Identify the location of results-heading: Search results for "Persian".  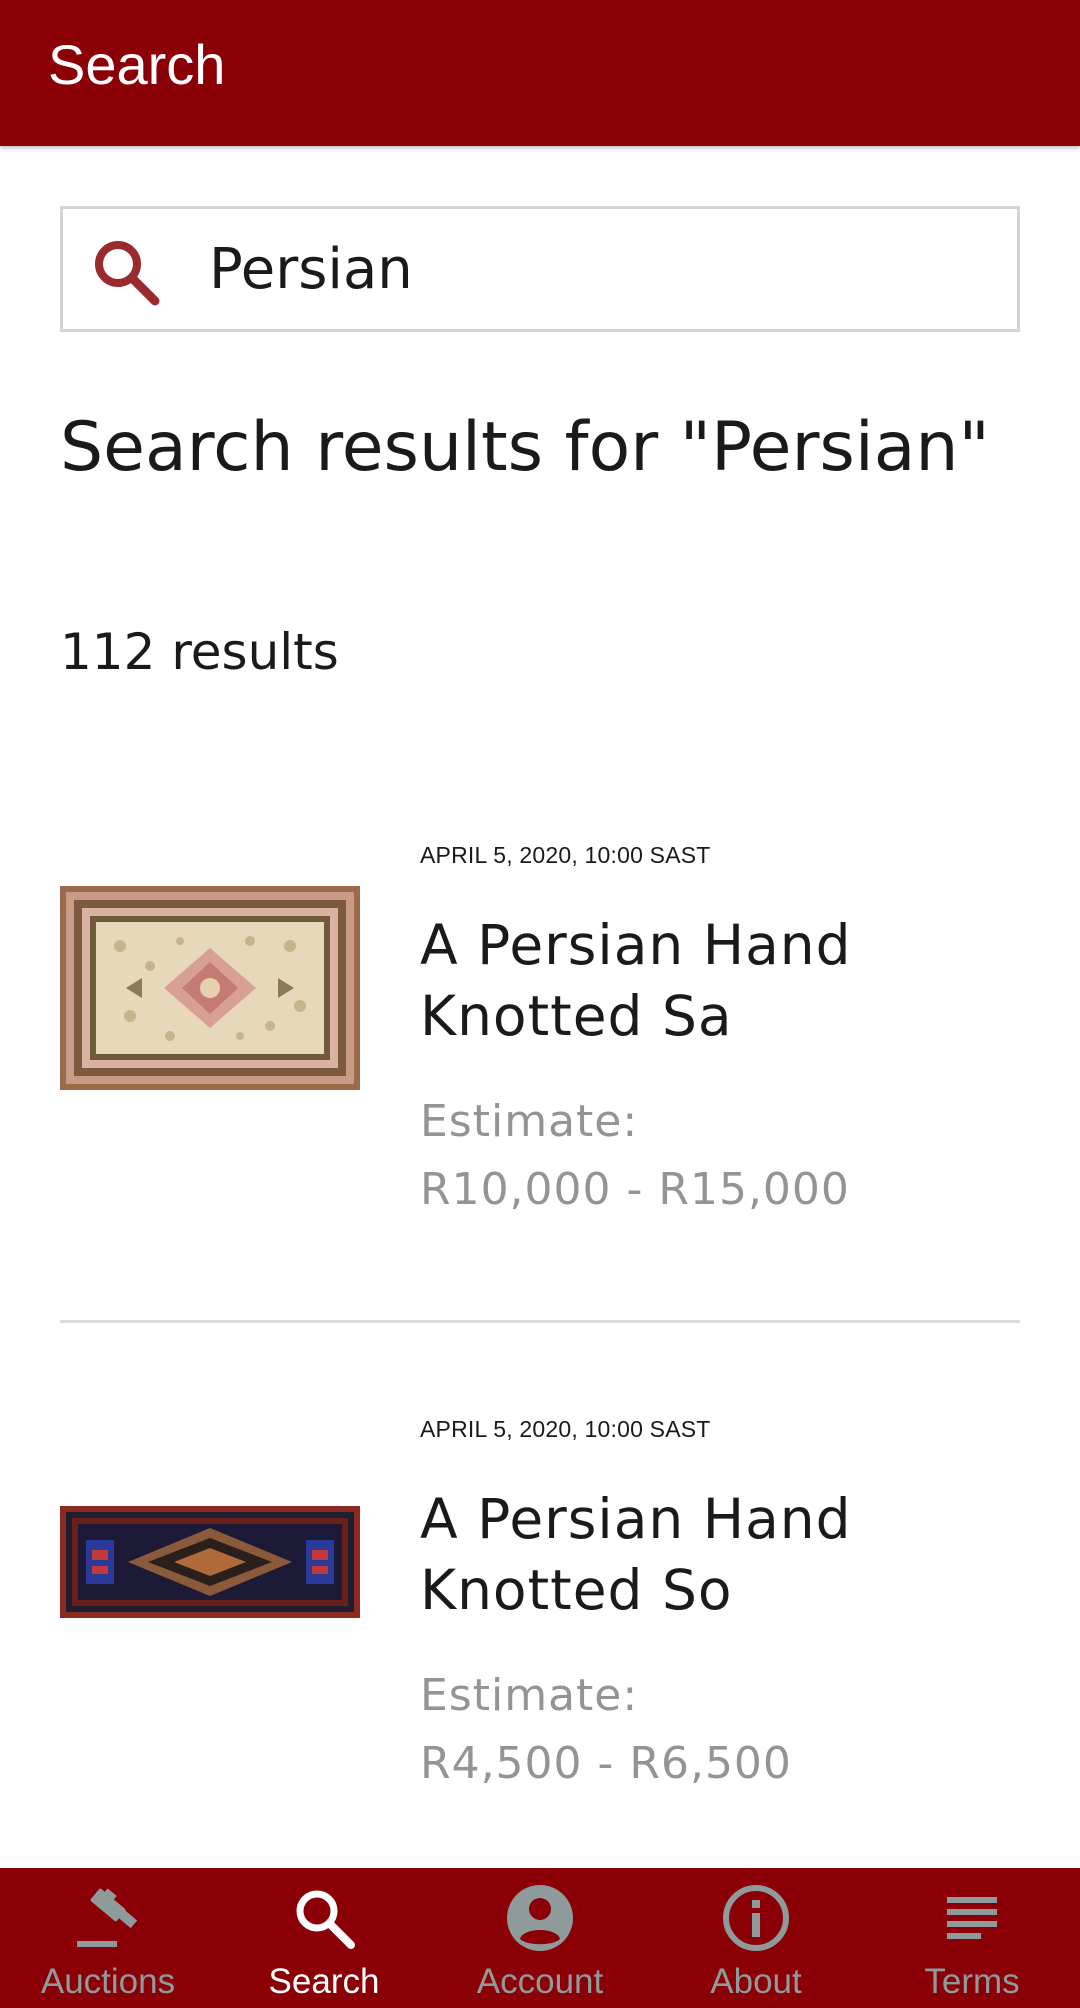
(525, 447).